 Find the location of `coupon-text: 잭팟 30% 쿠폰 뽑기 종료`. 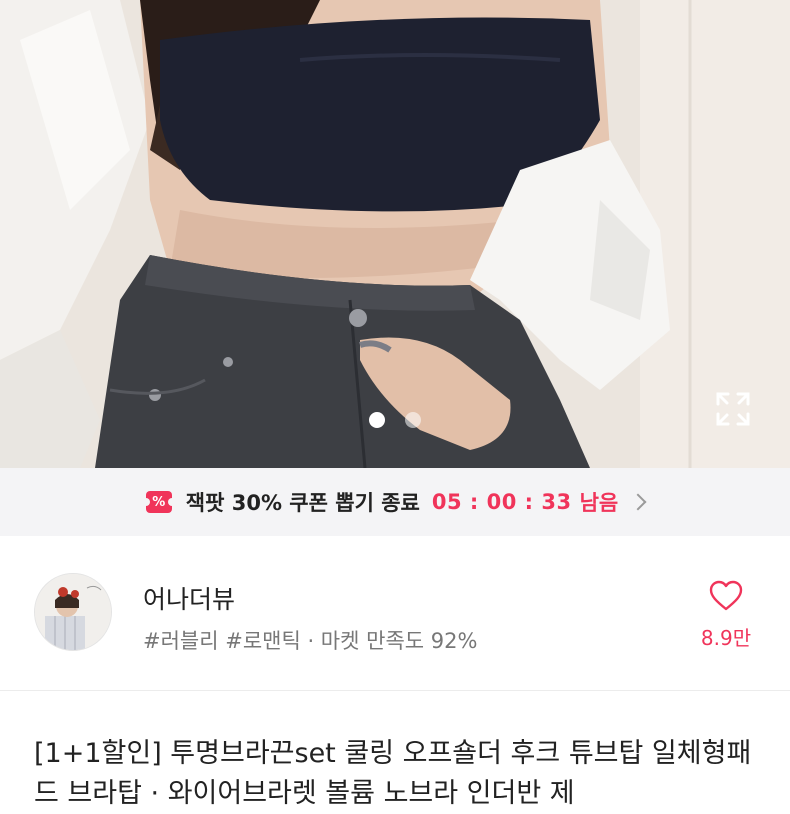

coupon-text: 잭팟 30% 쿠폰 뽑기 종료 is located at coordinates (302, 503).